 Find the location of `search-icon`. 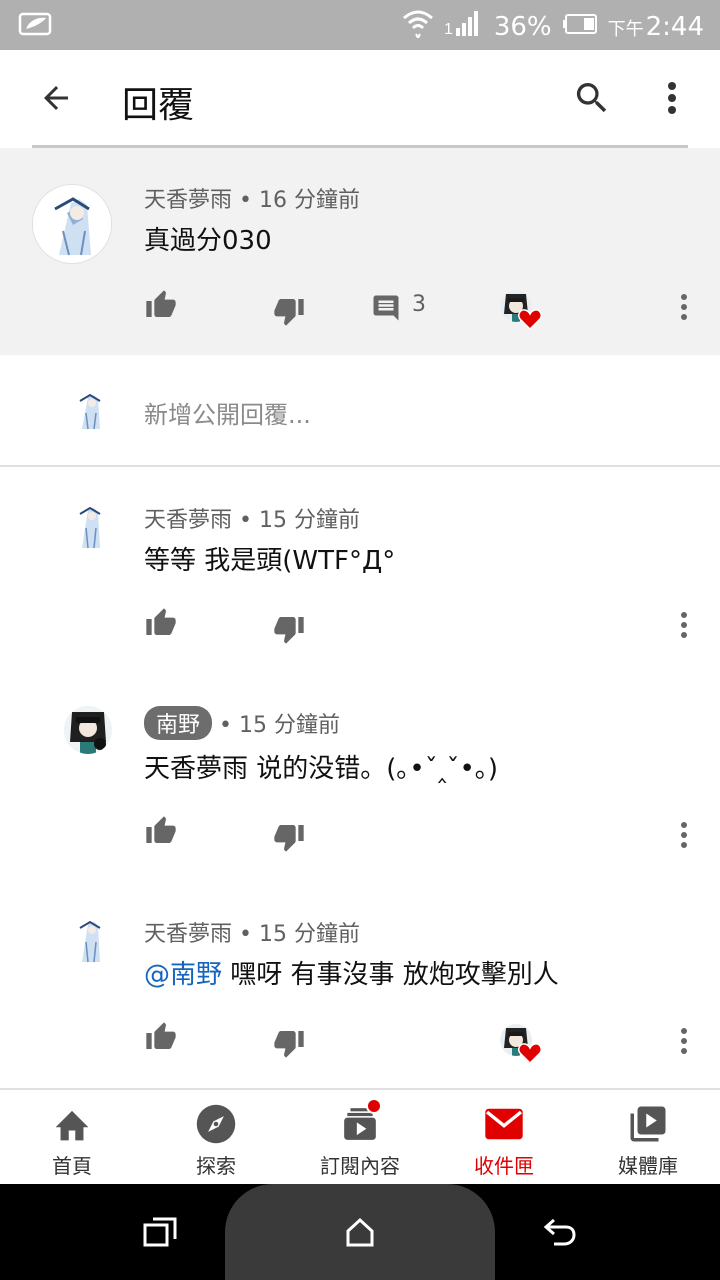

search-icon is located at coordinates (591, 98).